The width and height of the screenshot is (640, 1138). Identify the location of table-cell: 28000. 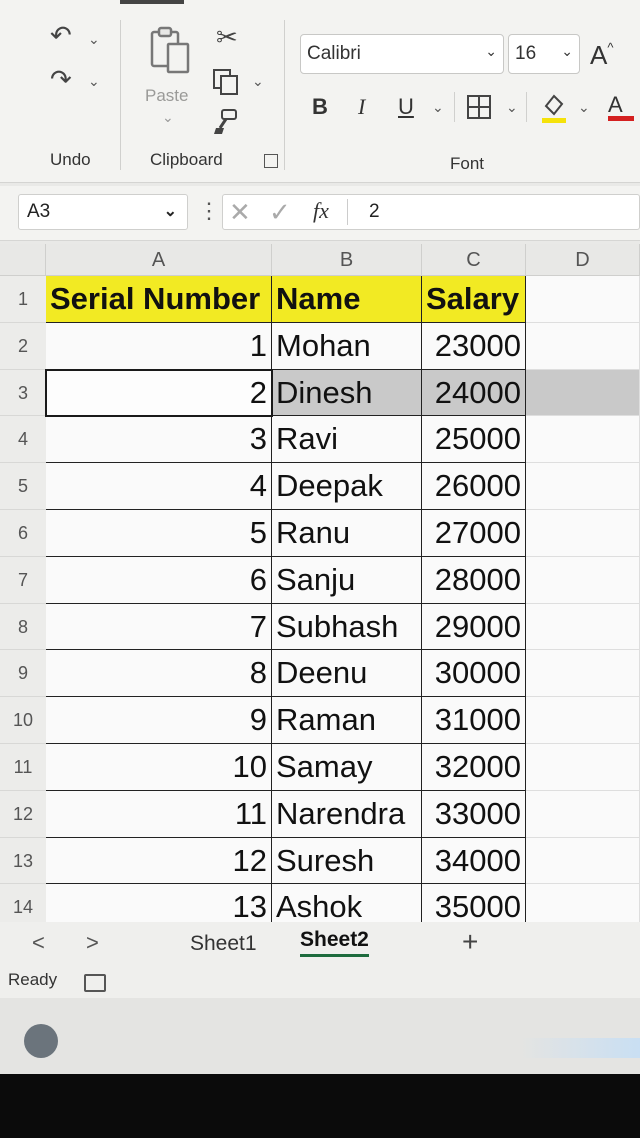
(474, 580).